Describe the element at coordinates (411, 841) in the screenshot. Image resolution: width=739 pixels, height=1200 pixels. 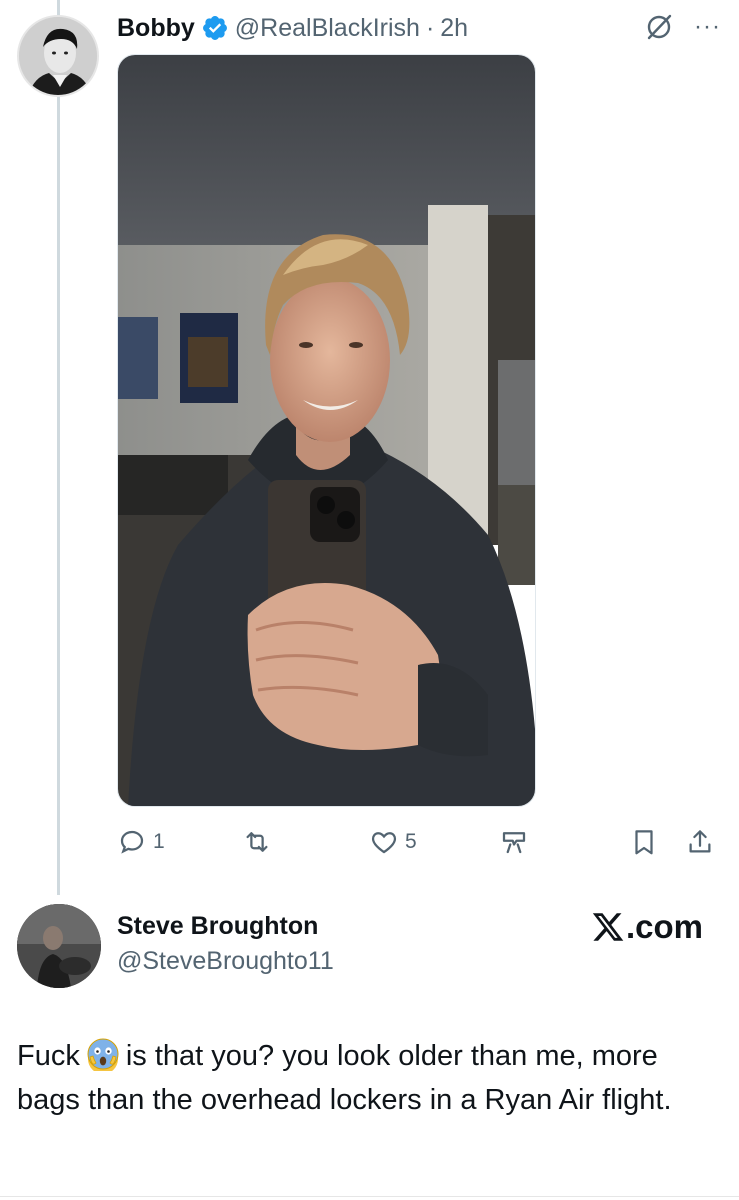
I see `like-count: 5` at that location.